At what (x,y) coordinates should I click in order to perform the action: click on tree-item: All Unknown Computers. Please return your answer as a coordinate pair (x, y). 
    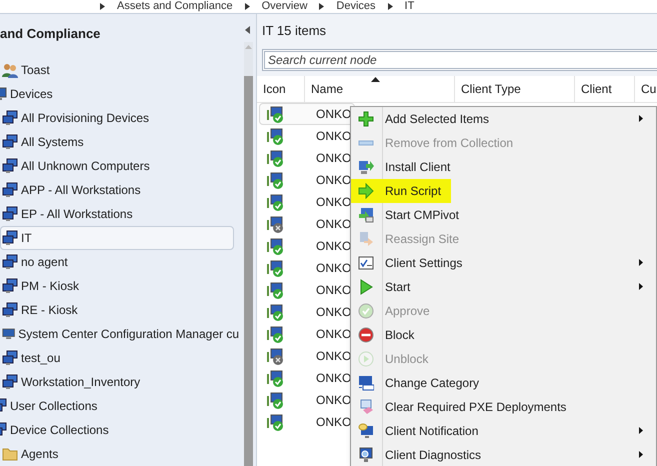
    Looking at the image, I should click on (120, 166).